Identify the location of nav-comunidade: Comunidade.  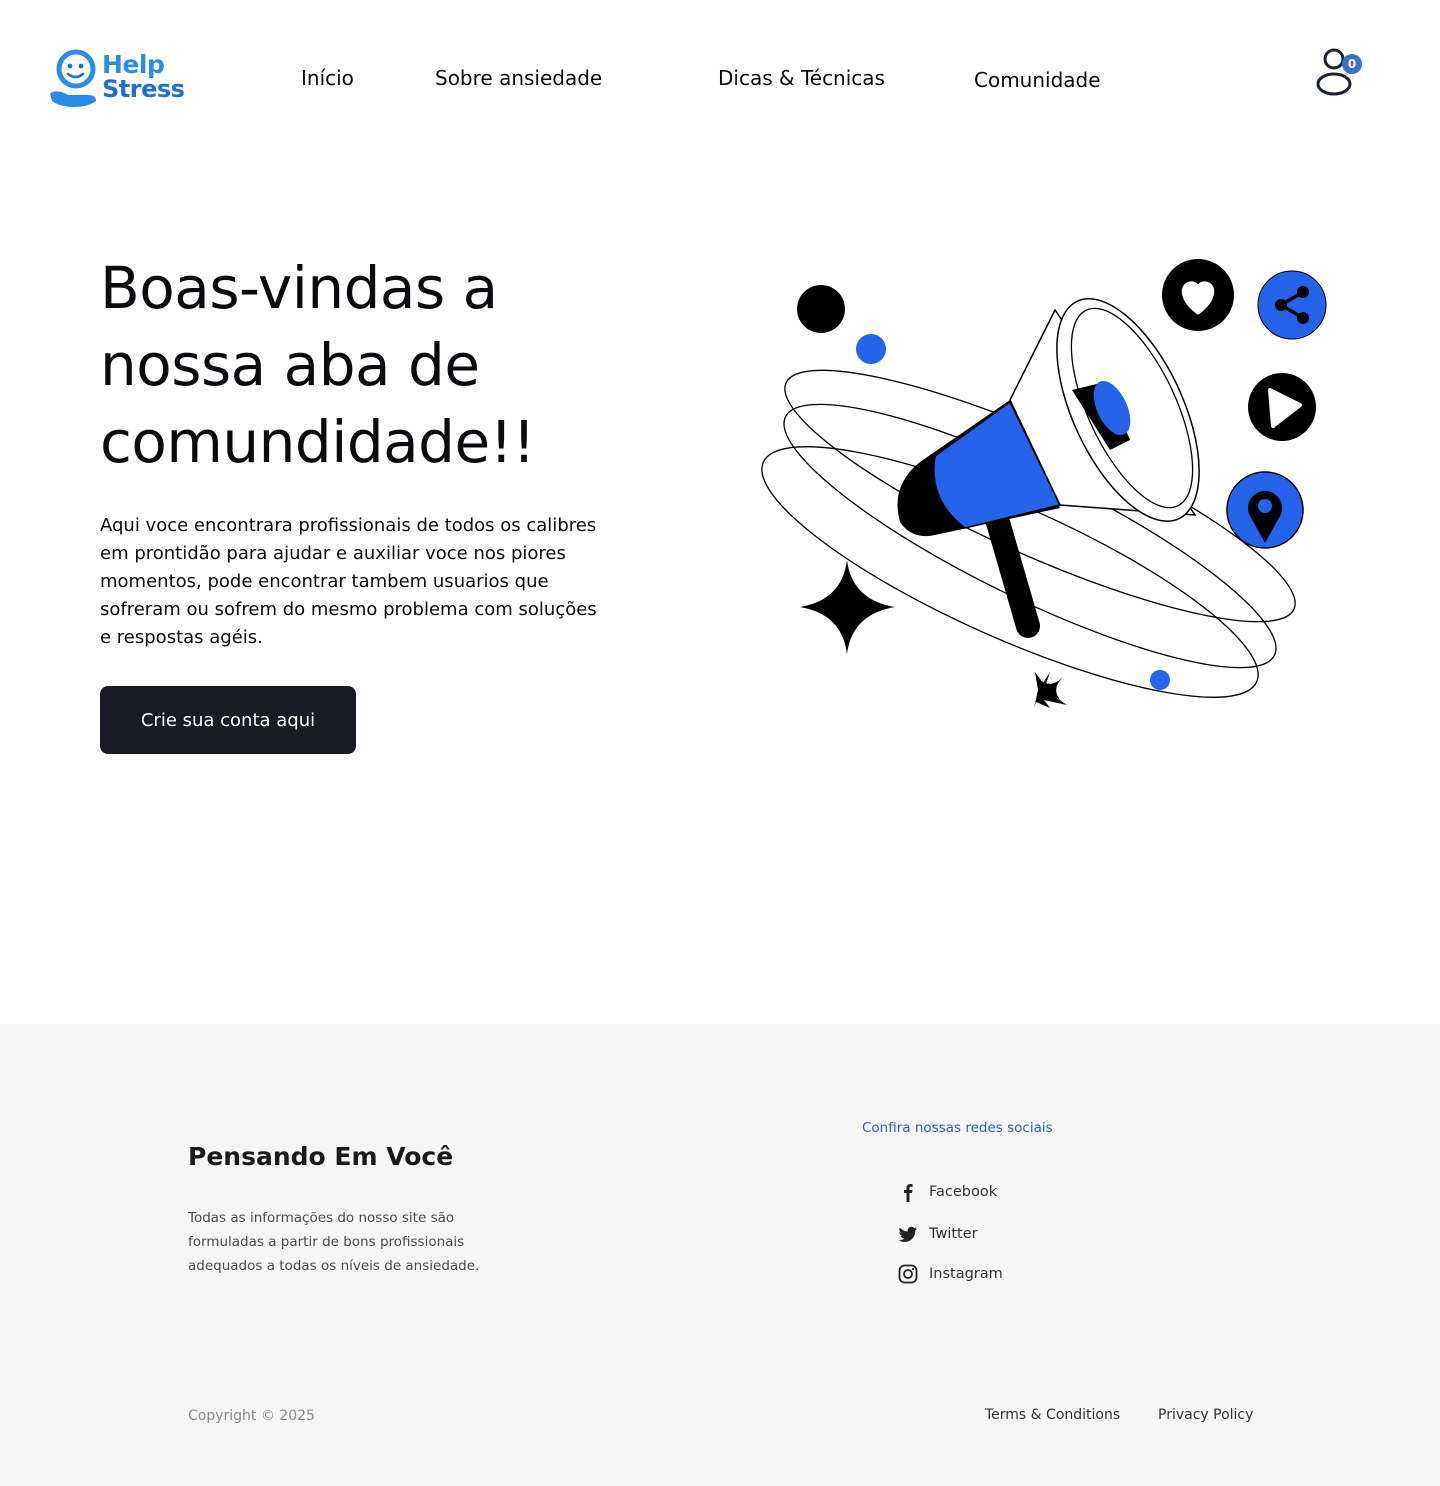
(1037, 80).